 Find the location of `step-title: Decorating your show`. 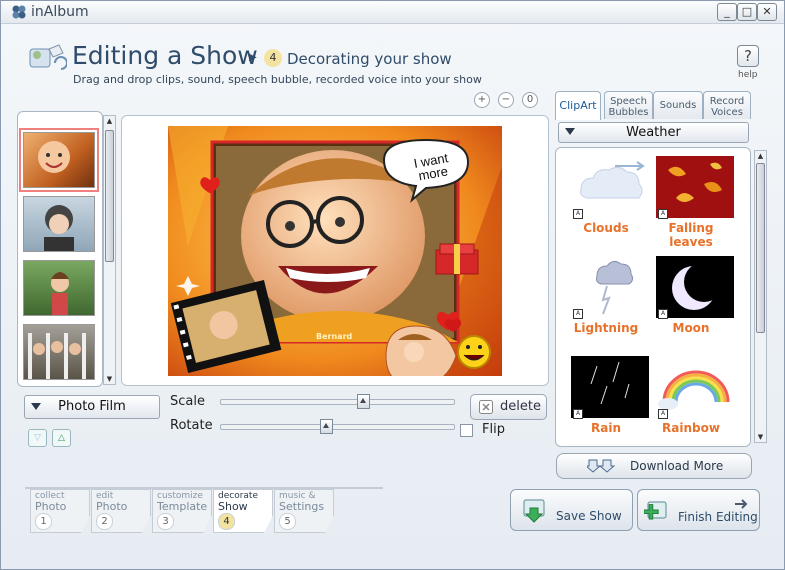

step-title: Decorating your show is located at coordinates (369, 59).